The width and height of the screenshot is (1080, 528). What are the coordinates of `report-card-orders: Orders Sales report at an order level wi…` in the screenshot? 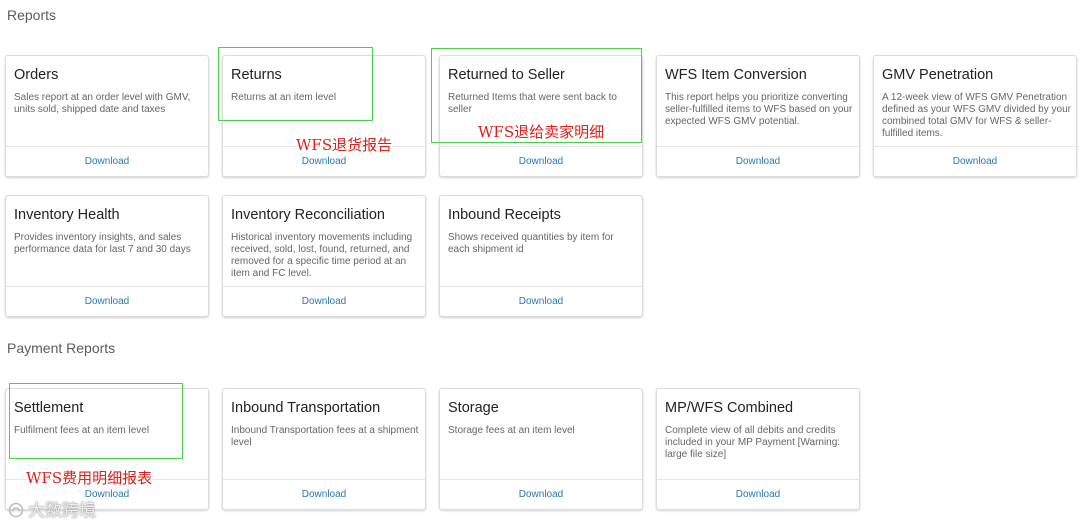 It's located at (107, 116).